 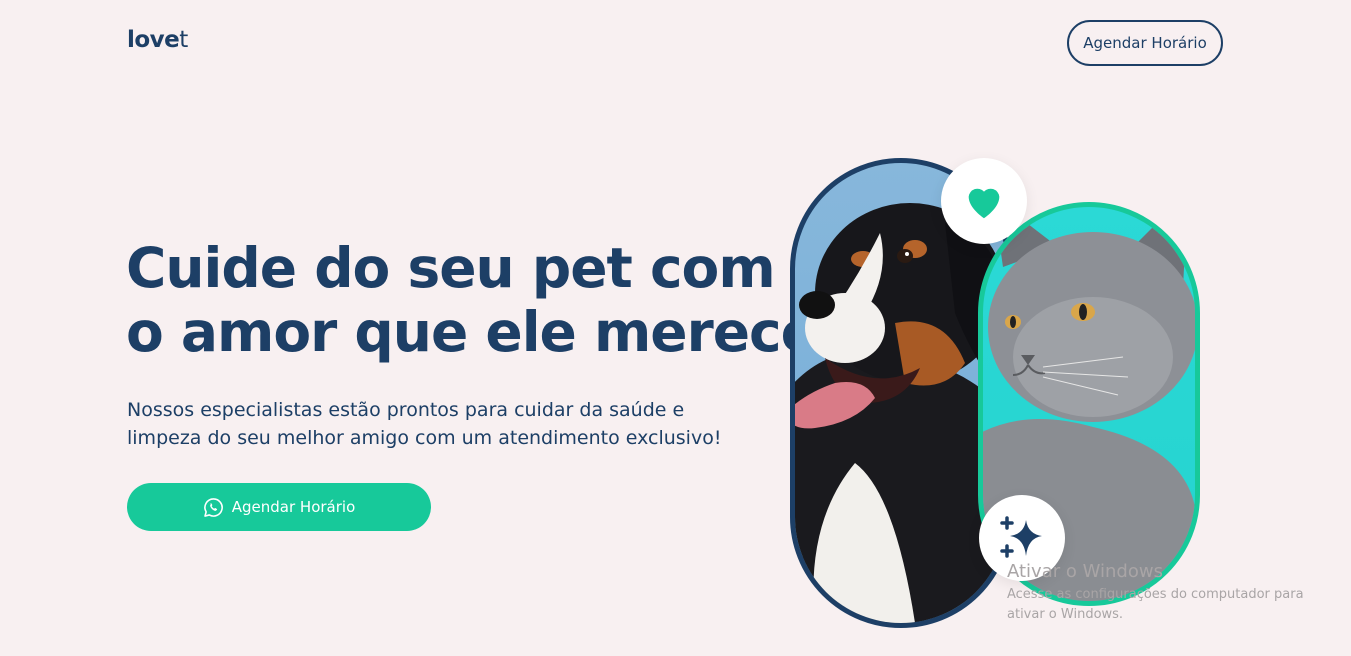 I want to click on sparkle-icon, so click(x=1021, y=537).